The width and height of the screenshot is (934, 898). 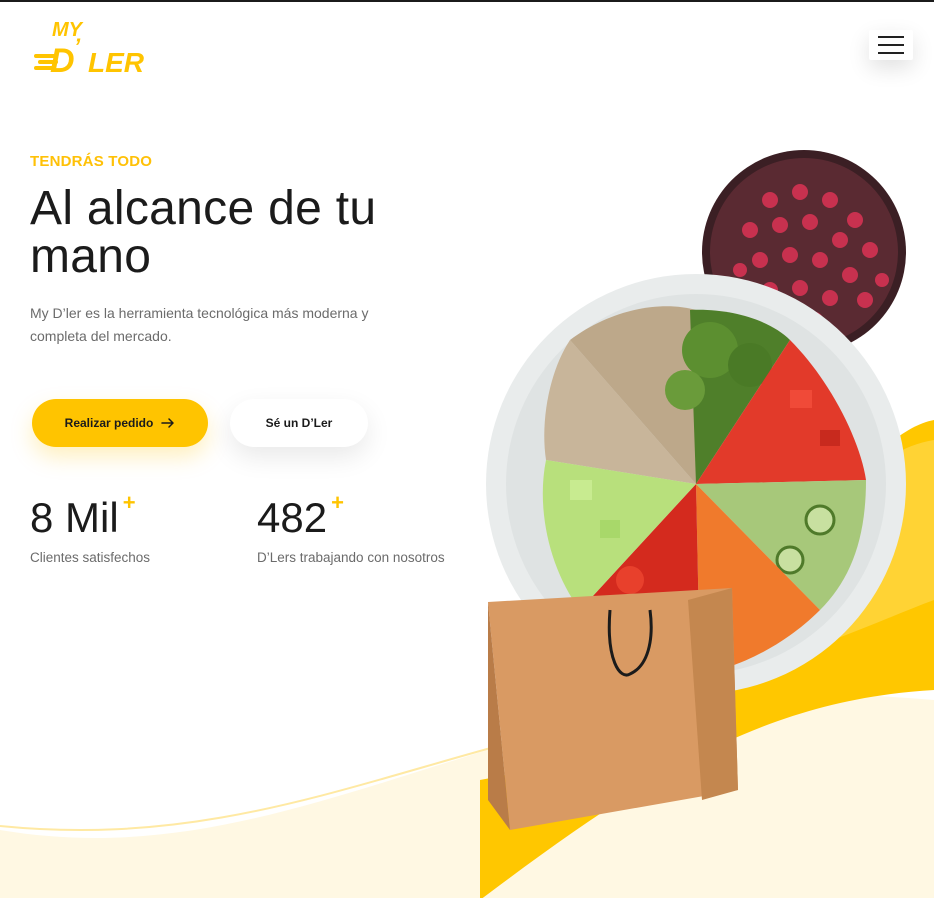 I want to click on stat-value: 8 Mil, so click(x=74, y=517).